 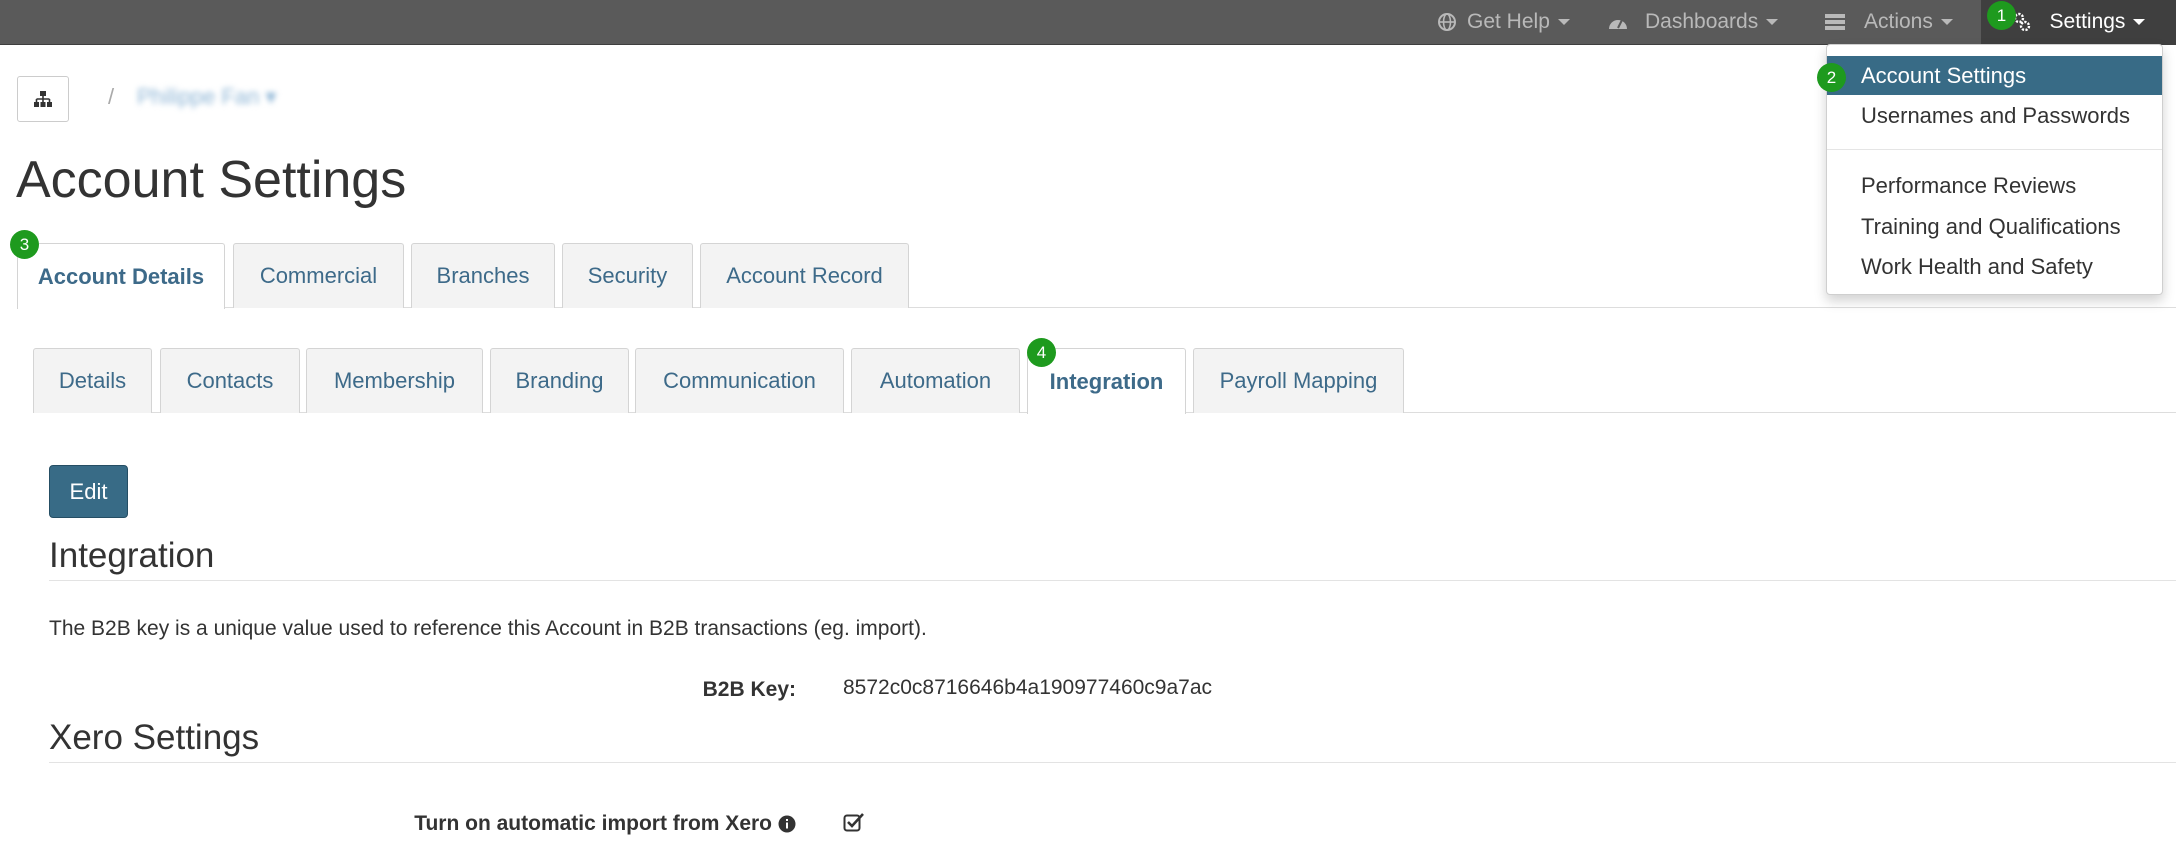 What do you see at coordinates (1994, 266) in the screenshot?
I see `menu-item-work-health-safety: Work Health and Safety` at bounding box center [1994, 266].